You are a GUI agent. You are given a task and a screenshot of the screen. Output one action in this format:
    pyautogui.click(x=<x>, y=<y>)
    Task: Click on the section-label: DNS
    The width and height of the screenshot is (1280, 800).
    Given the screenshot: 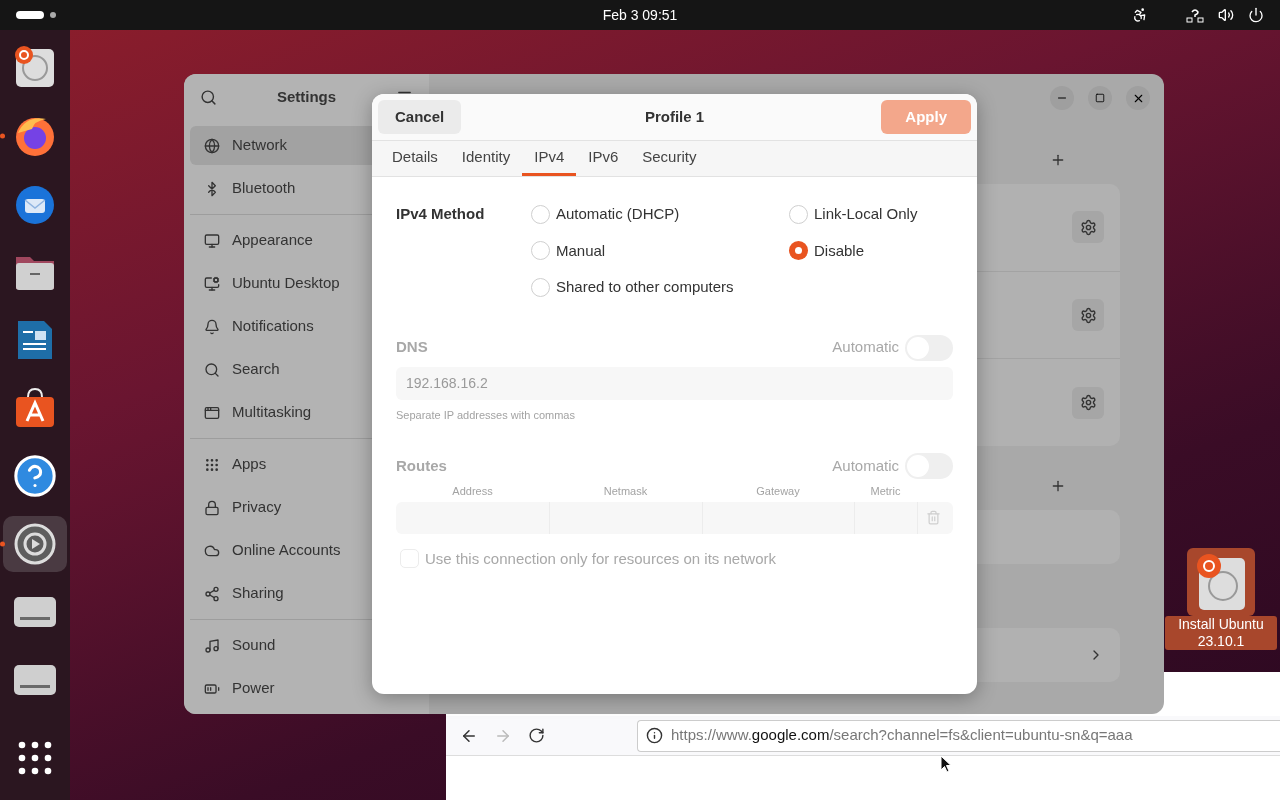 What is the action you would take?
    pyautogui.click(x=412, y=347)
    